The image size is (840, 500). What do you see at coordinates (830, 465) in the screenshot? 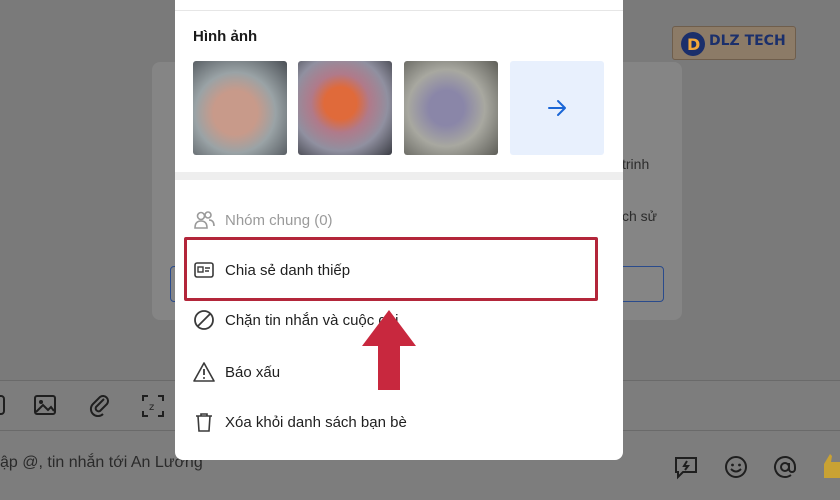
I see `like-icon` at bounding box center [830, 465].